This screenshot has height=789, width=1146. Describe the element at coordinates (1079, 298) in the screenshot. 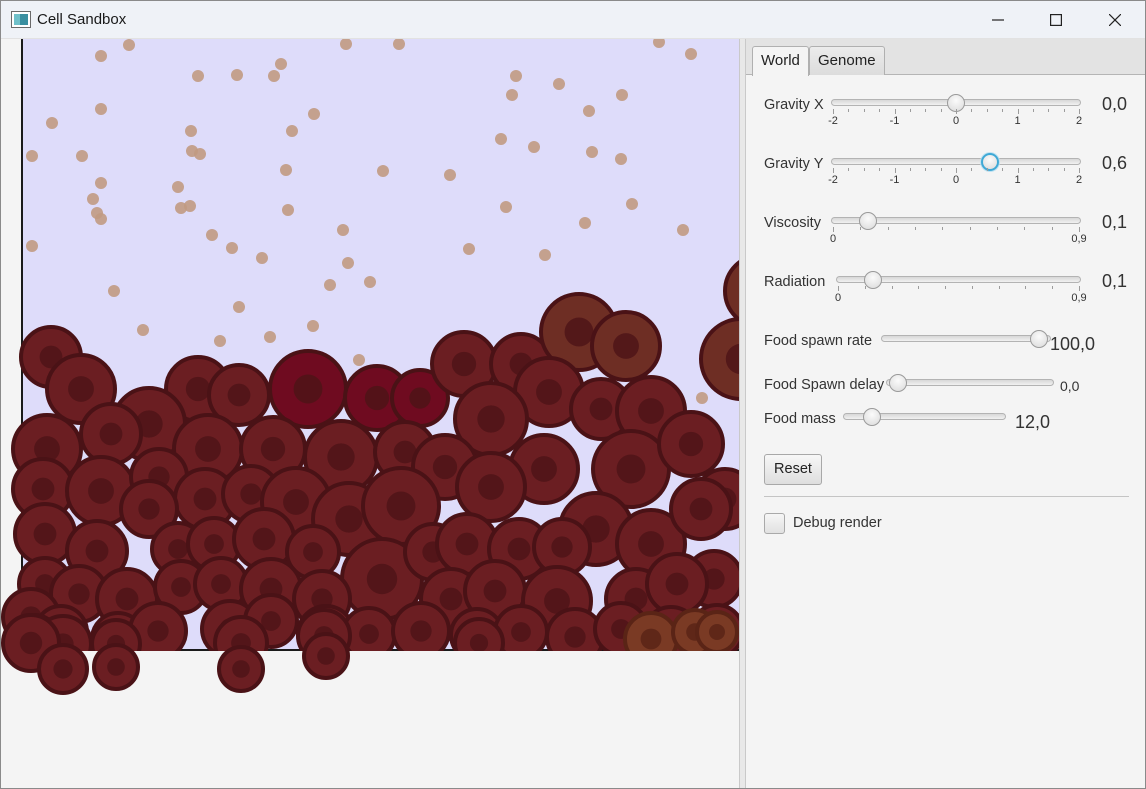

I see `radiation-tick-label: 0,9` at that location.